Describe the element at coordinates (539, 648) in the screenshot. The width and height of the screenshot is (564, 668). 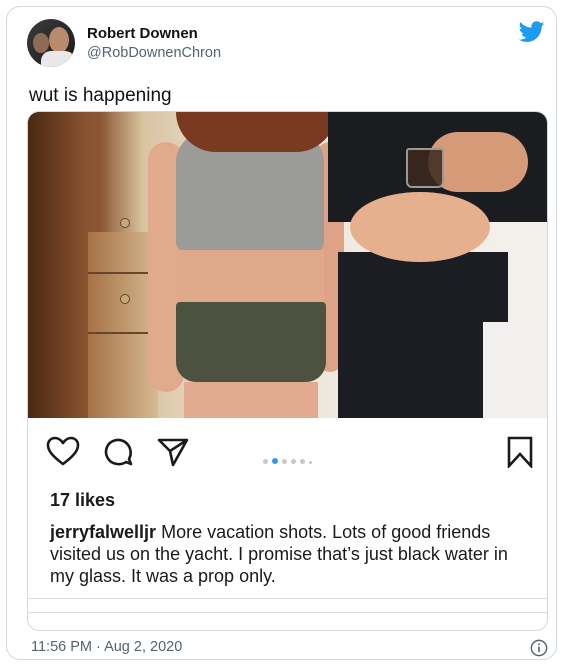
I see `info-icon` at that location.